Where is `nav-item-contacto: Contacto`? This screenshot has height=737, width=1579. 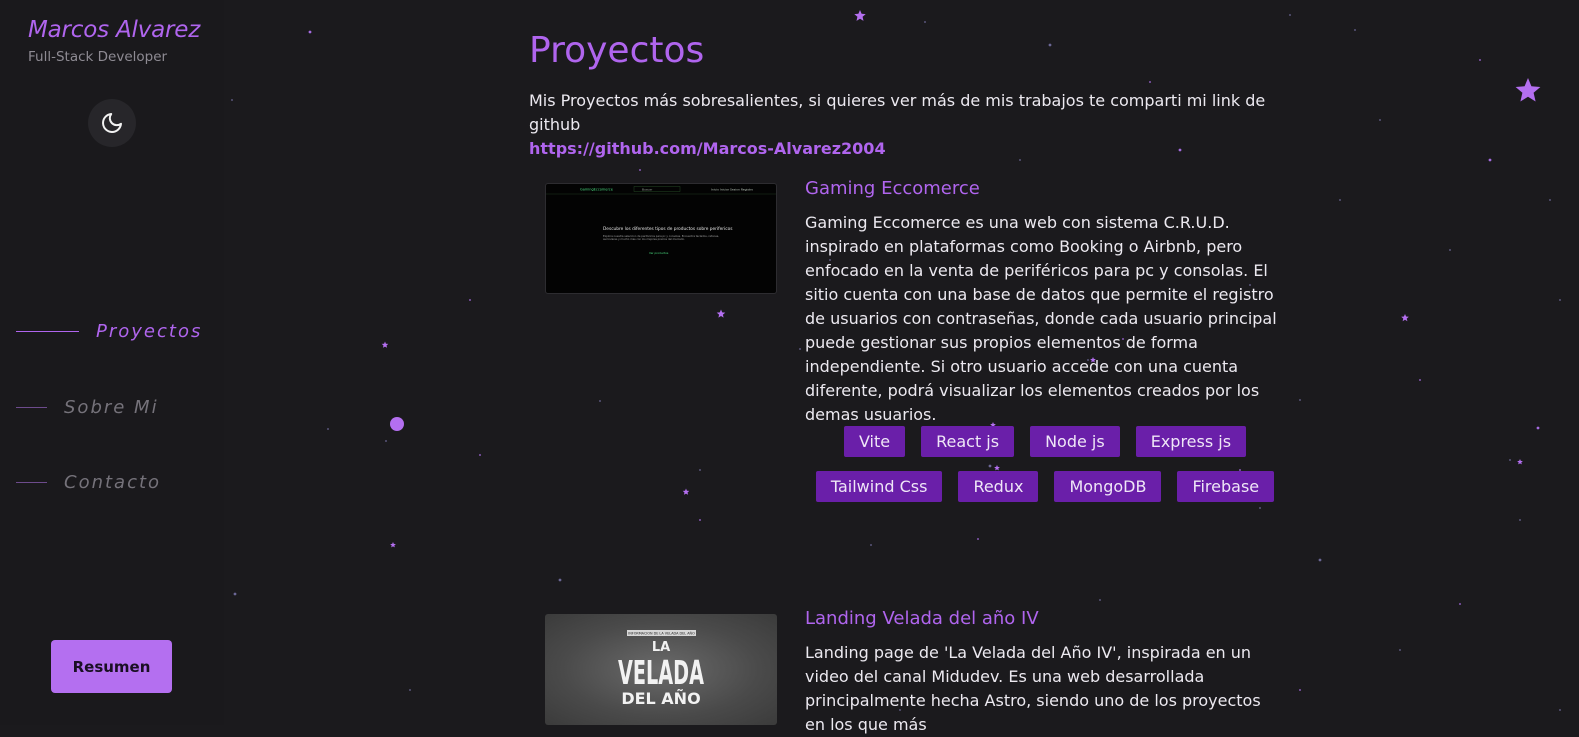
nav-item-contacto: Contacto is located at coordinates (88, 482).